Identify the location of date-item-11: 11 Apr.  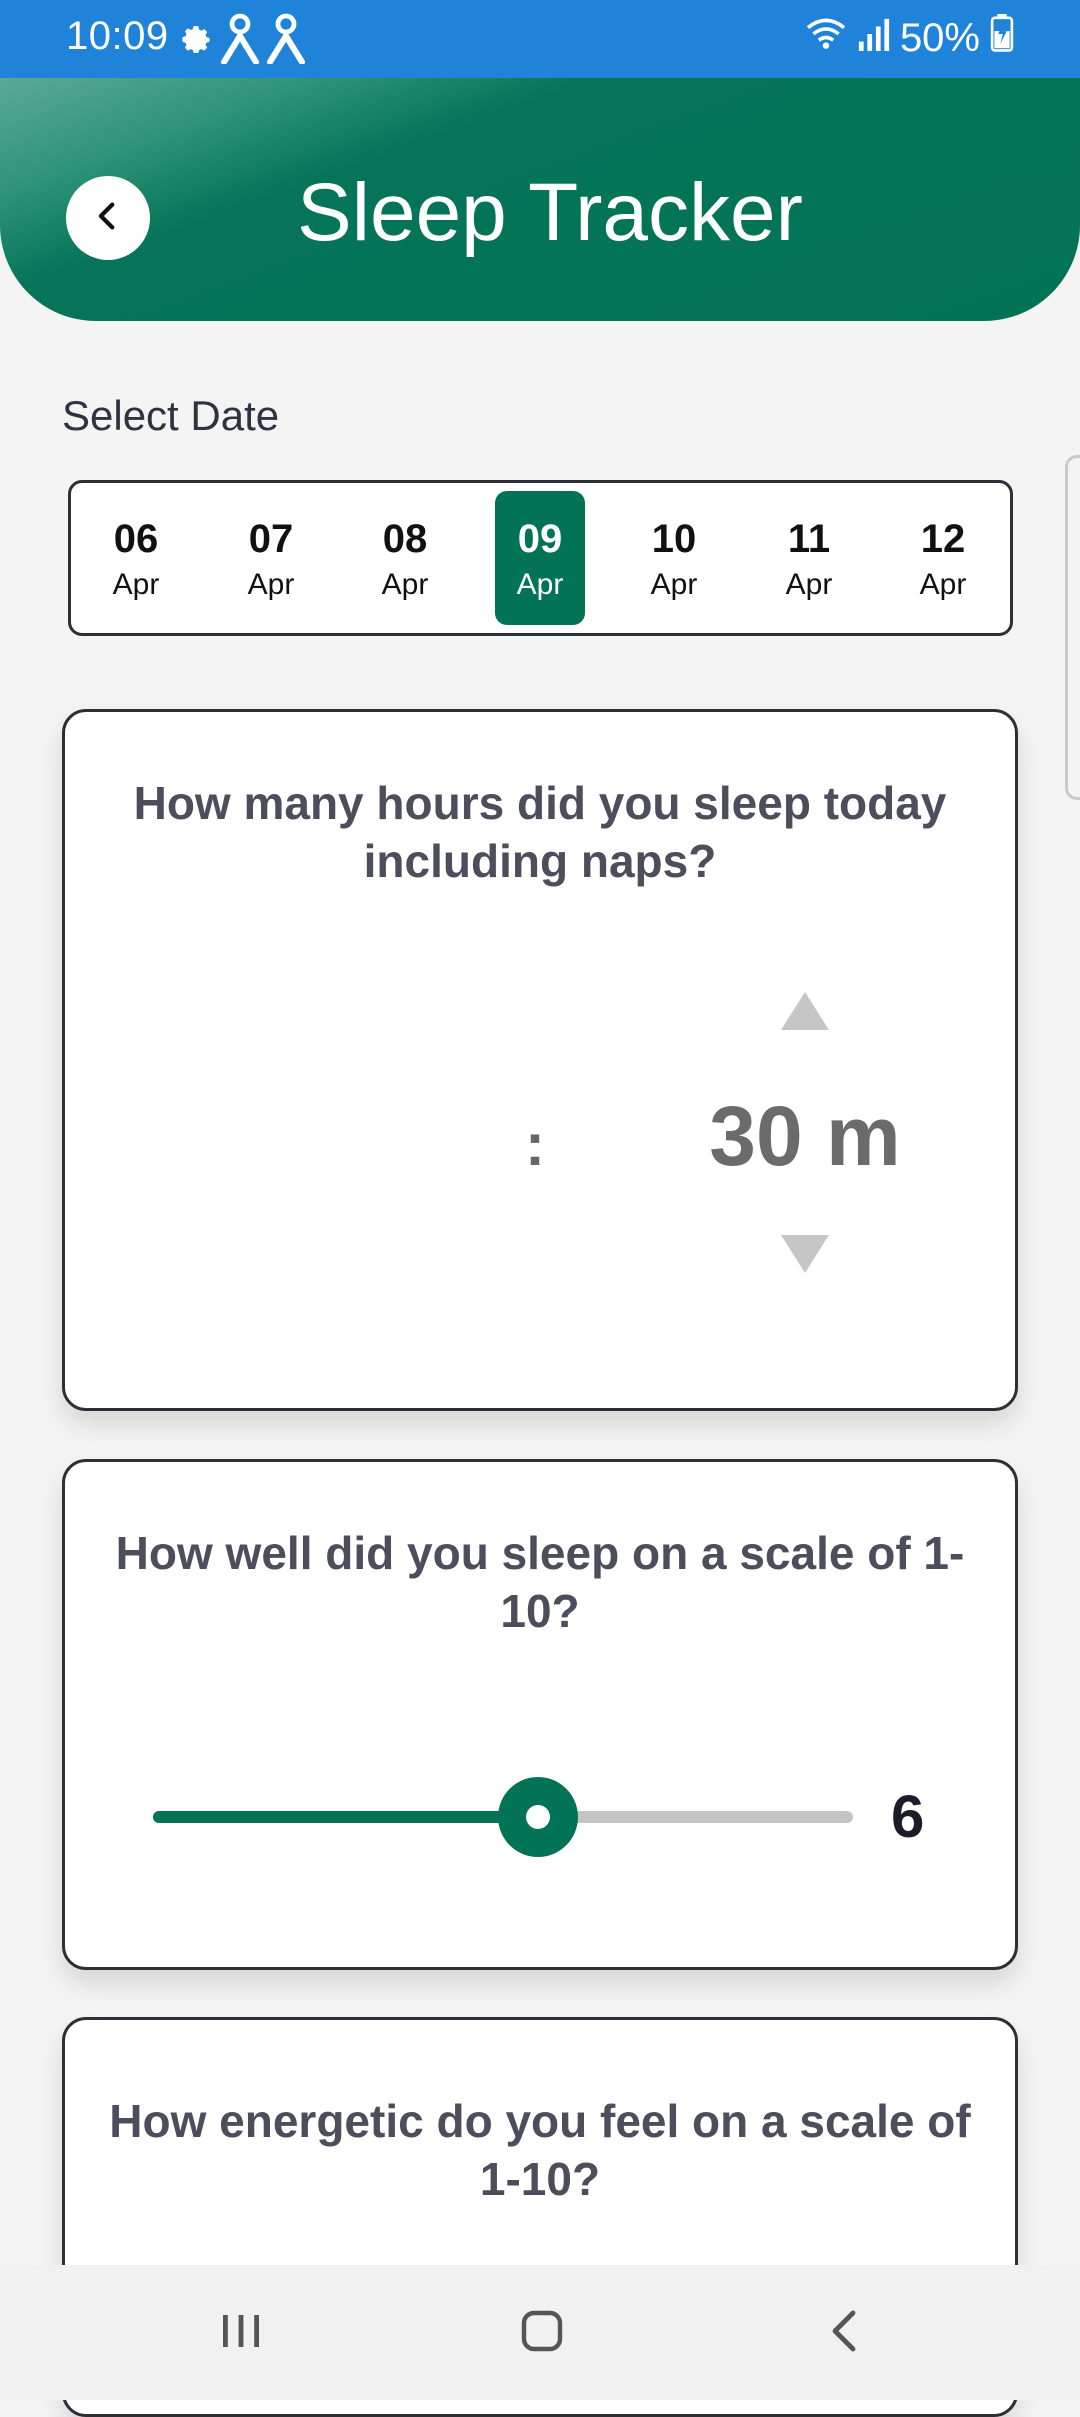
(809, 558).